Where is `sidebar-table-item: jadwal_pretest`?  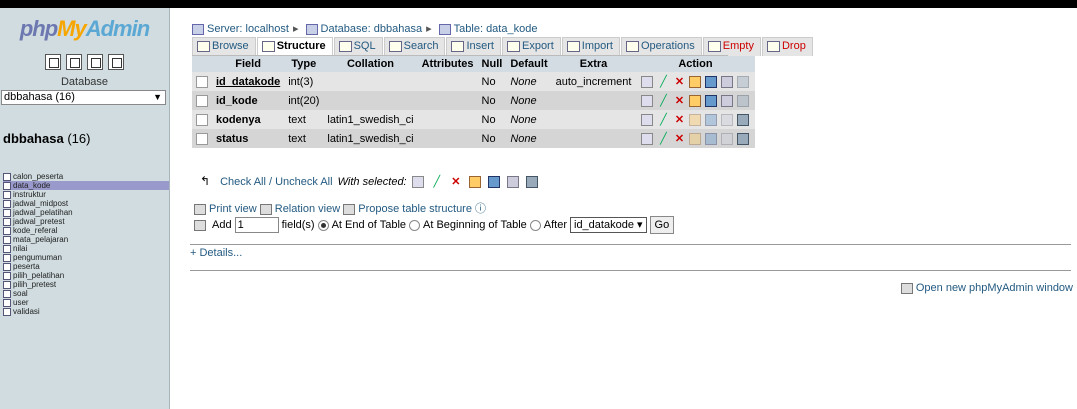
sidebar-table-item: jadwal_pretest is located at coordinates (86, 221).